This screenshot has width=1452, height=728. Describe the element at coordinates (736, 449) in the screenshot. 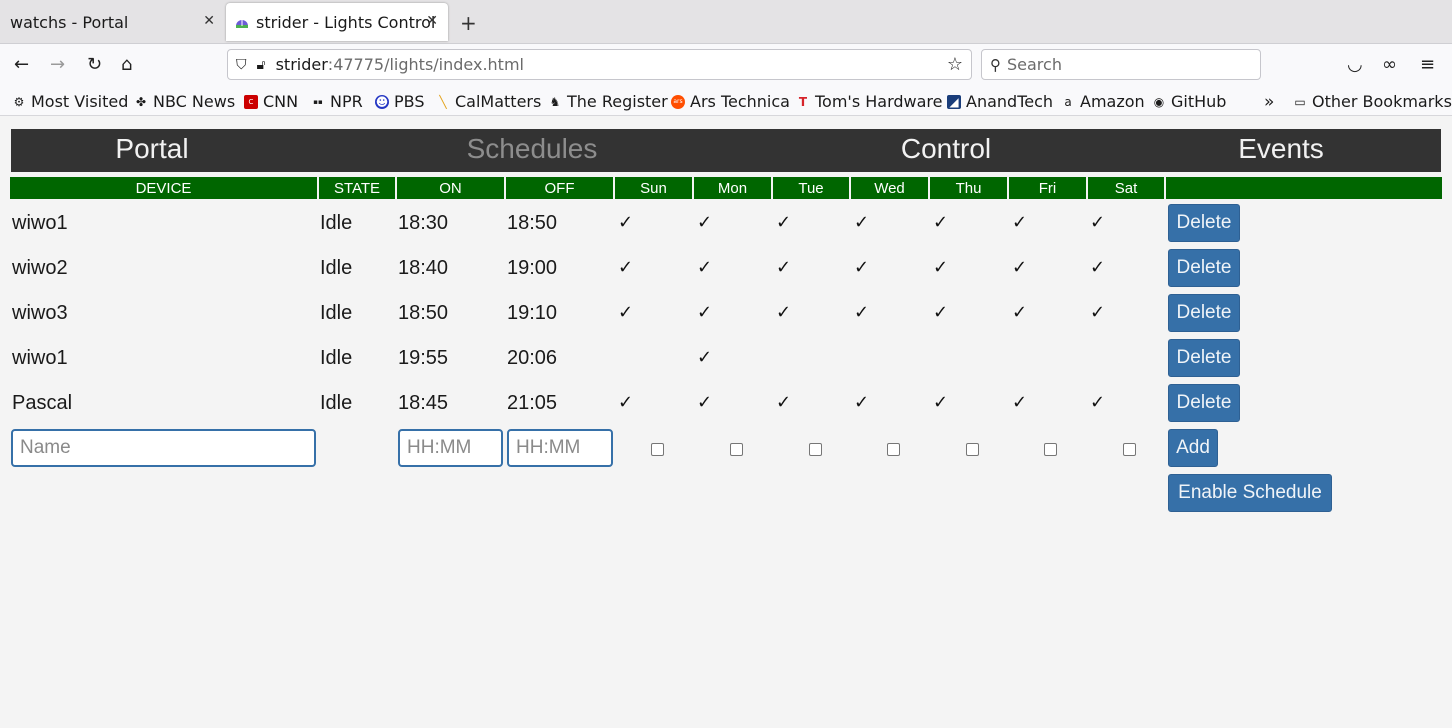

I see `checkbox-mon` at that location.